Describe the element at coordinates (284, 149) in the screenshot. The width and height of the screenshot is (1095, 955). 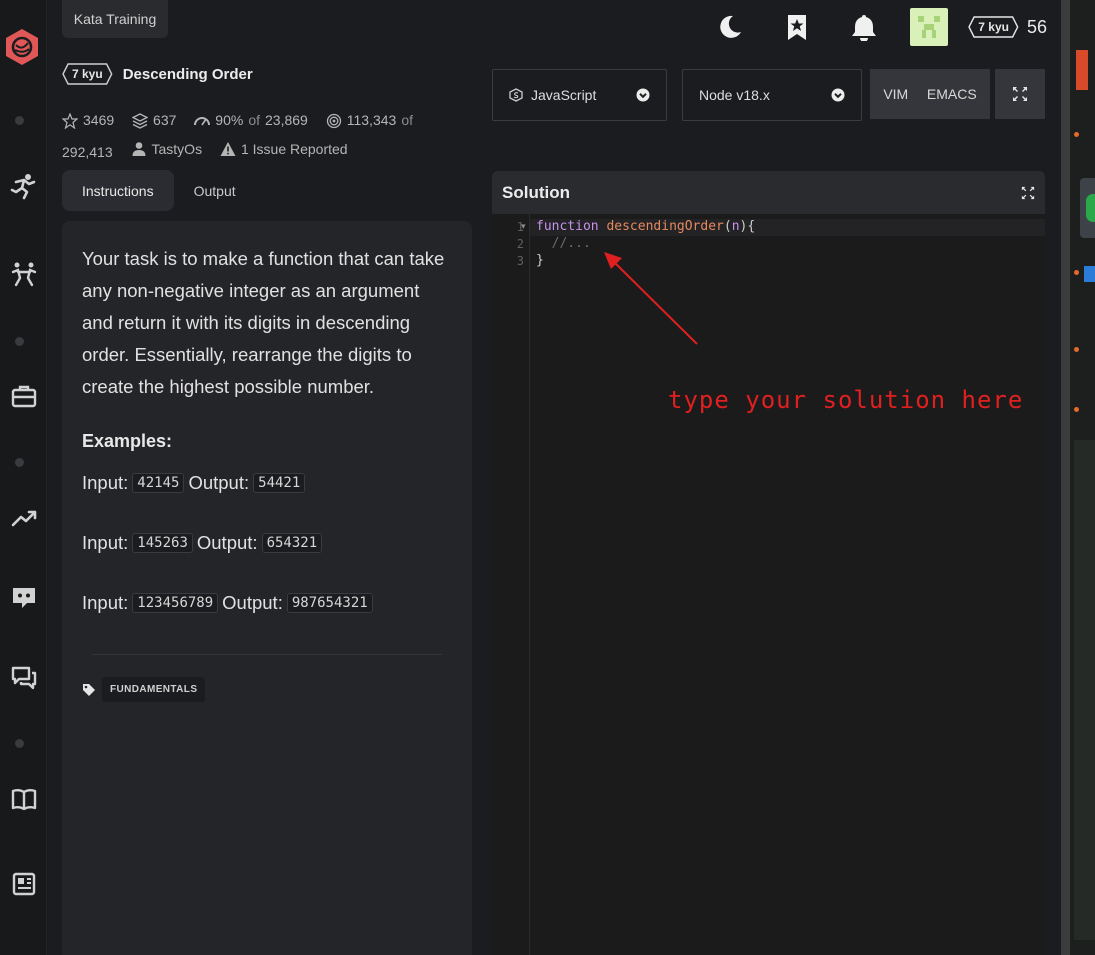
I see `issues-link: 1 Issue Reported` at that location.